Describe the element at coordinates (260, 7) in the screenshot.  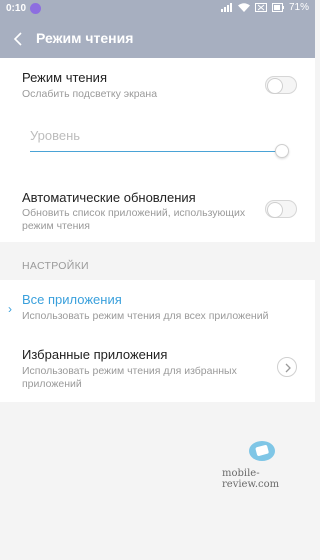
I see `sim-icon` at that location.